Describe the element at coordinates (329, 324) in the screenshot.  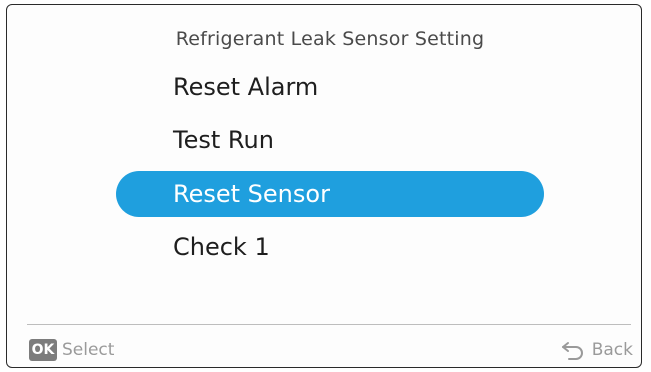
I see `footer-divider` at that location.